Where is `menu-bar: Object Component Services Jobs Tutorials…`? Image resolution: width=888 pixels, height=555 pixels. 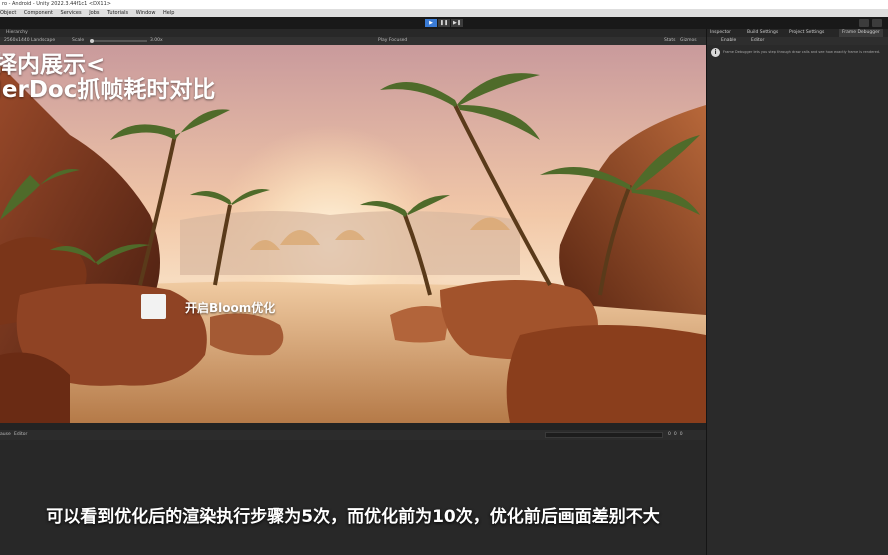 menu-bar: Object Component Services Jobs Tutorials… is located at coordinates (444, 13).